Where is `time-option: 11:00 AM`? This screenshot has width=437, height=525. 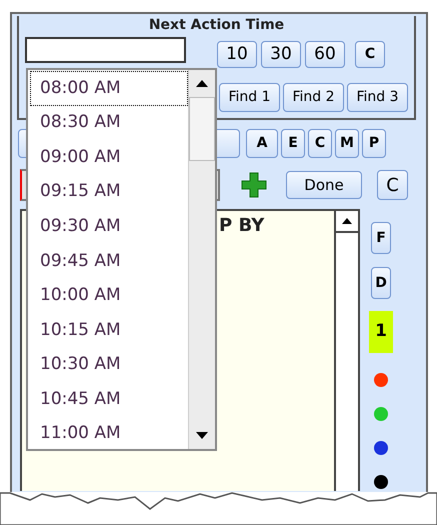
time-option: 11:00 AM is located at coordinates (109, 434).